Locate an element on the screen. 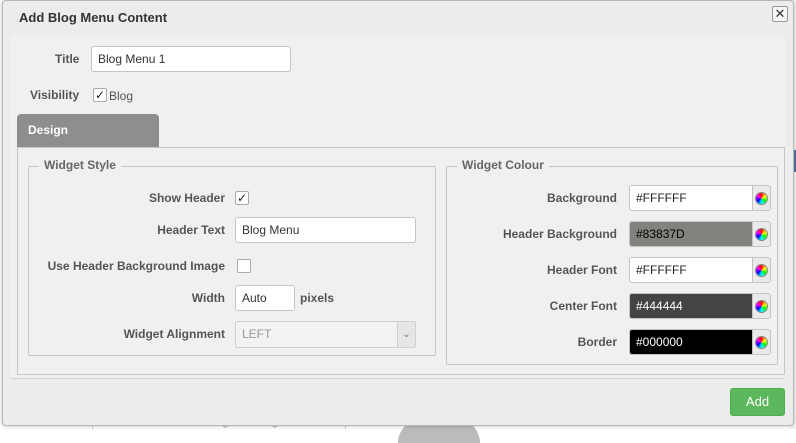 The image size is (796, 443). header-background-colour-picker-button is located at coordinates (762, 234).